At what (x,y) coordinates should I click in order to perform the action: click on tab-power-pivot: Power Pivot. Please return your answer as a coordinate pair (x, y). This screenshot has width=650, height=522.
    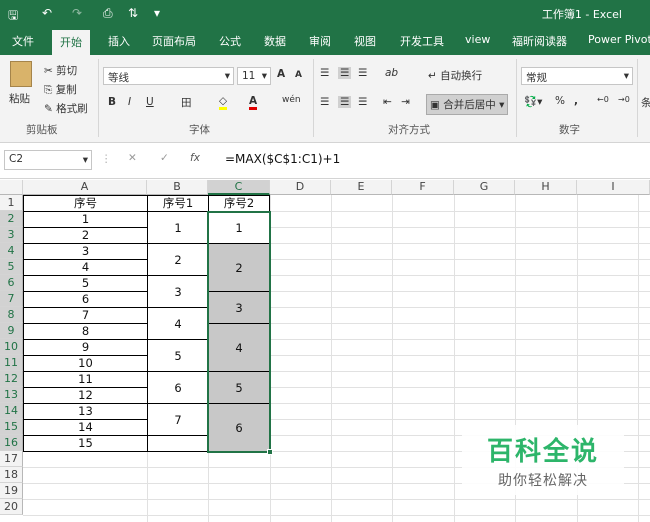
    Looking at the image, I should click on (619, 39).